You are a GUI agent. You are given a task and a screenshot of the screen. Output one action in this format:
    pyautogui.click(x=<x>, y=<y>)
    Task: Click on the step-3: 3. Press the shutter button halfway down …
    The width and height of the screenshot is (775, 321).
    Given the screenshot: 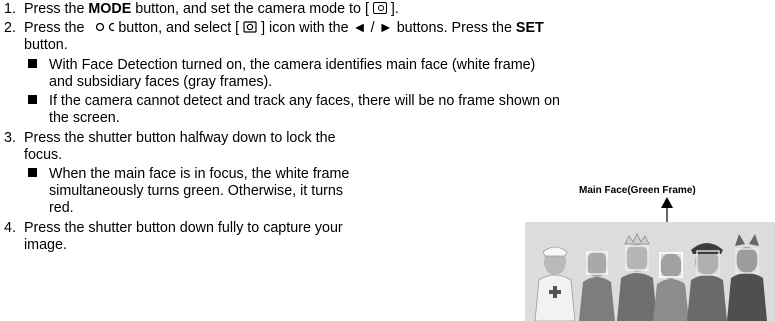 What is the action you would take?
    pyautogui.click(x=170, y=138)
    